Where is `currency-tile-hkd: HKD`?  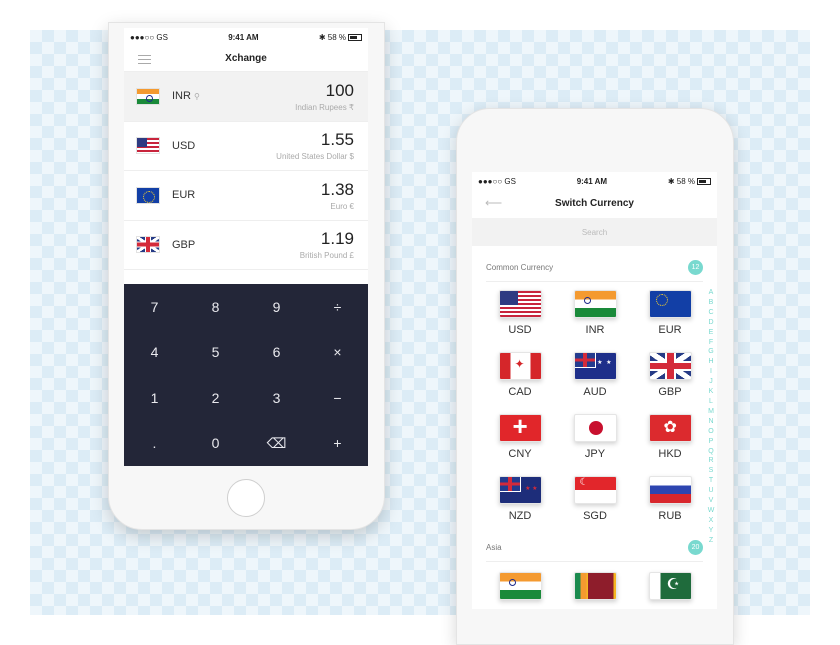 currency-tile-hkd: HKD is located at coordinates (670, 445).